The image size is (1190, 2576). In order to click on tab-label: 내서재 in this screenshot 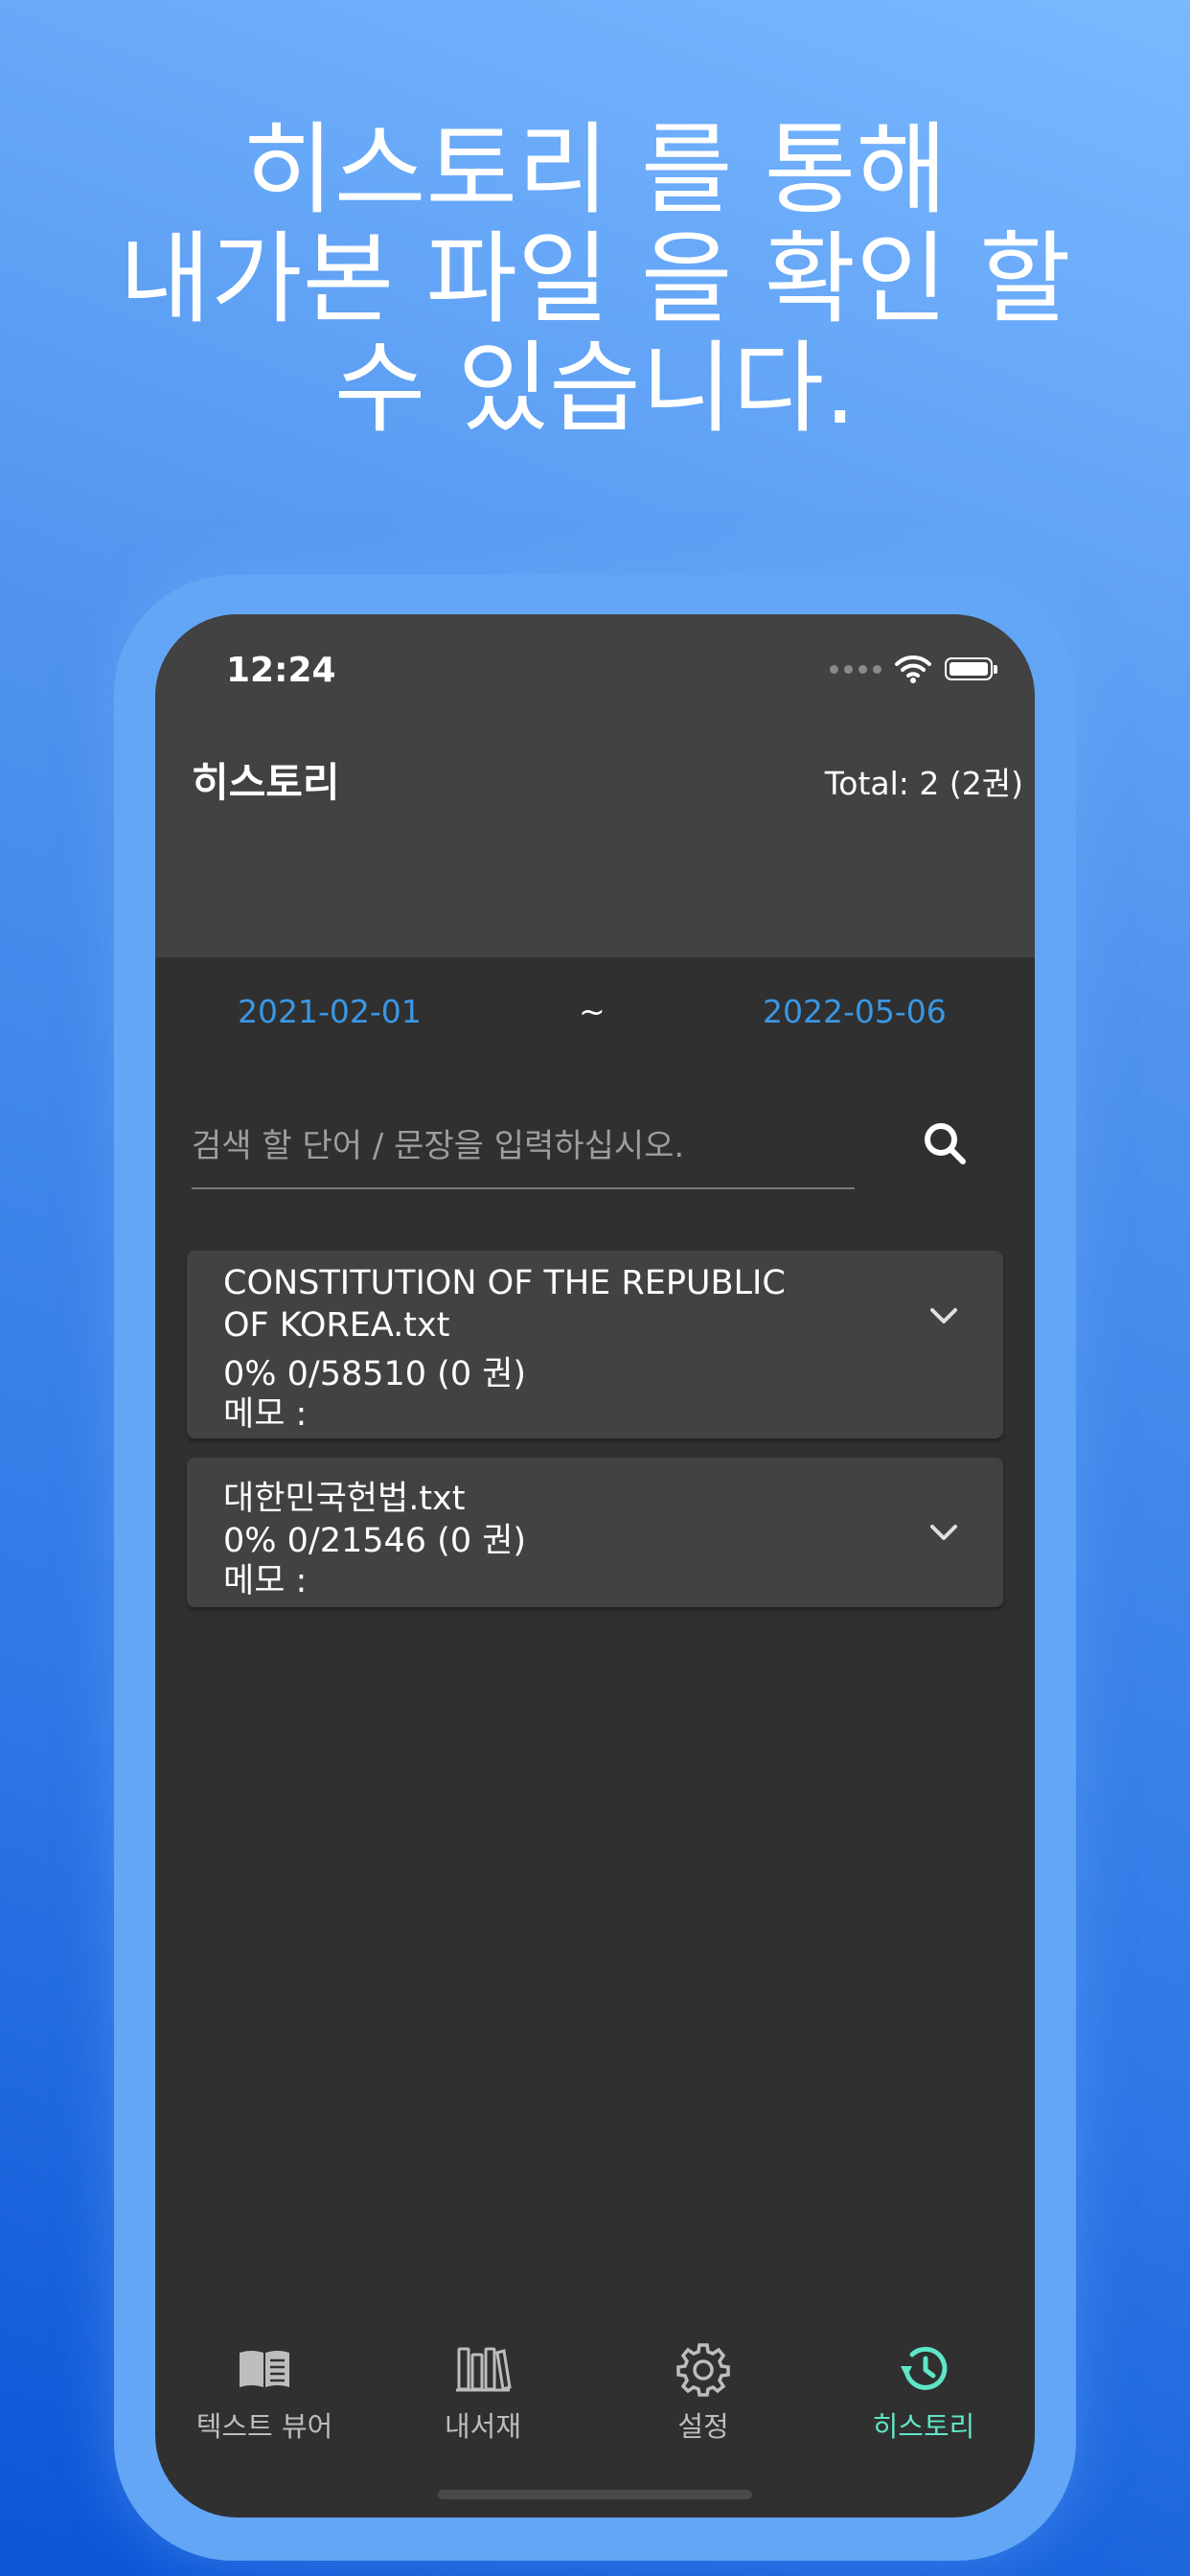, I will do `click(483, 2426)`.